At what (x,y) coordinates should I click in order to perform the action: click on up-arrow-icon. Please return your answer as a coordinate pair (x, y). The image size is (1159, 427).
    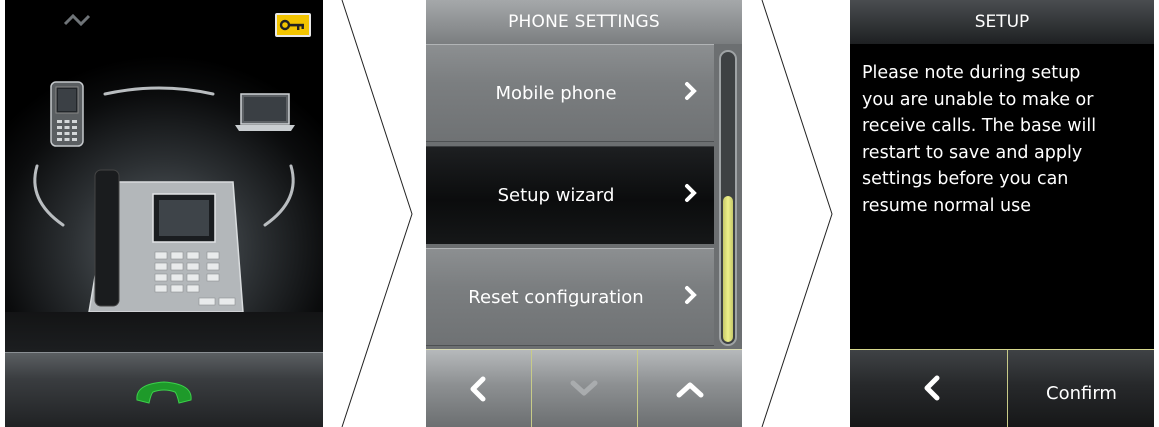
    Looking at the image, I should click on (690, 390).